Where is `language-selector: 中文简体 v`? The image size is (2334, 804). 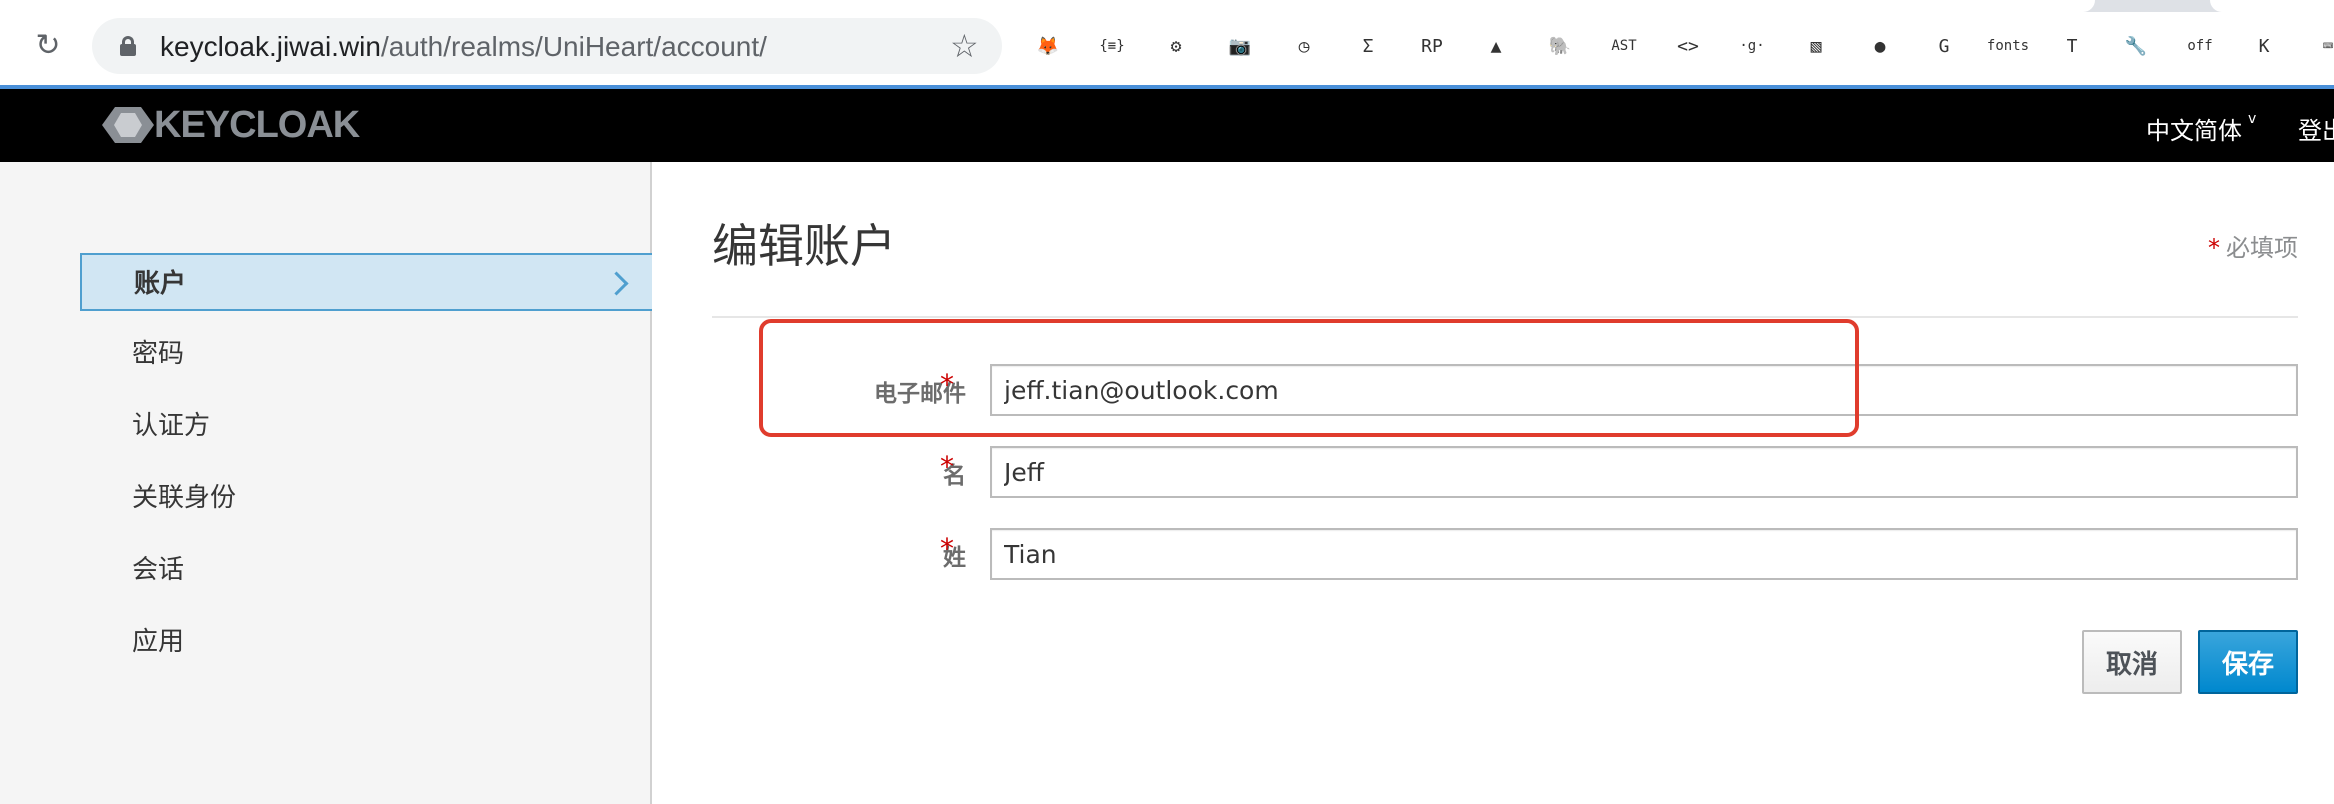 language-selector: 中文简体 v is located at coordinates (2201, 128).